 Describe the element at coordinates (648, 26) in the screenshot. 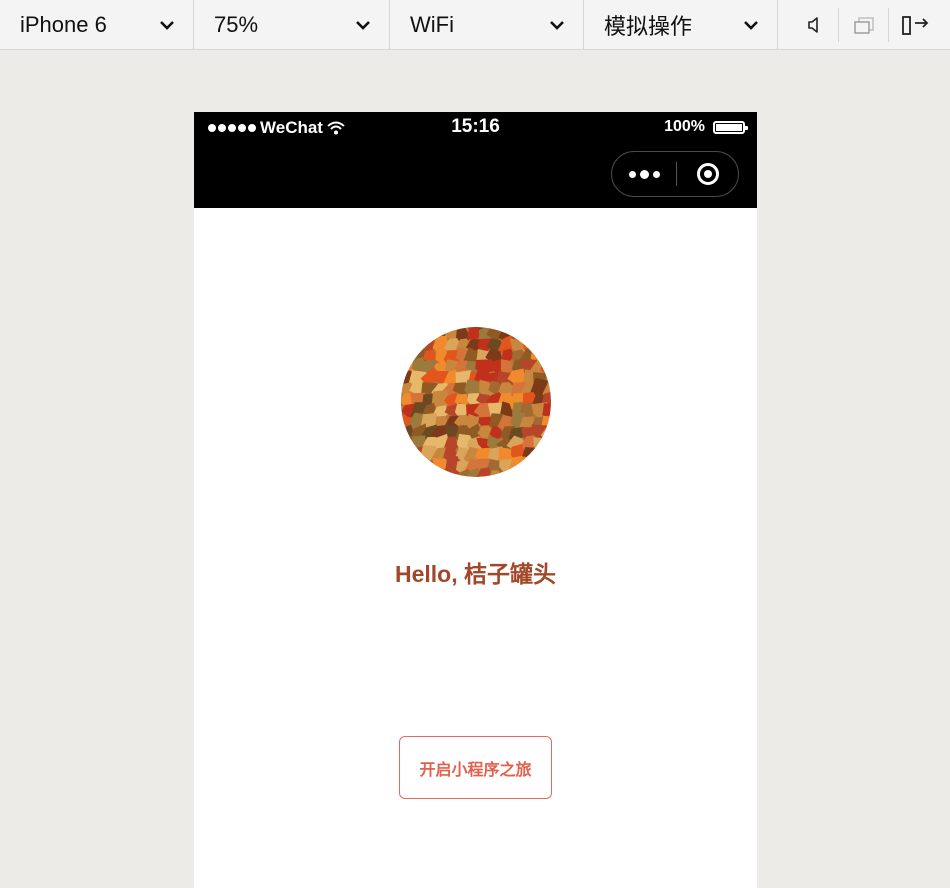

I see `operation-select-label: 模拟操作` at that location.